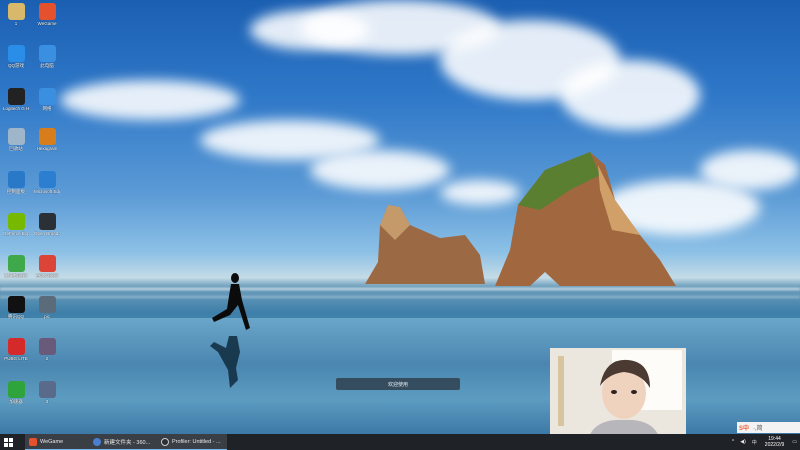 This screenshot has width=800, height=450. I want to click on lang-indicator: 中, so click(754, 442).